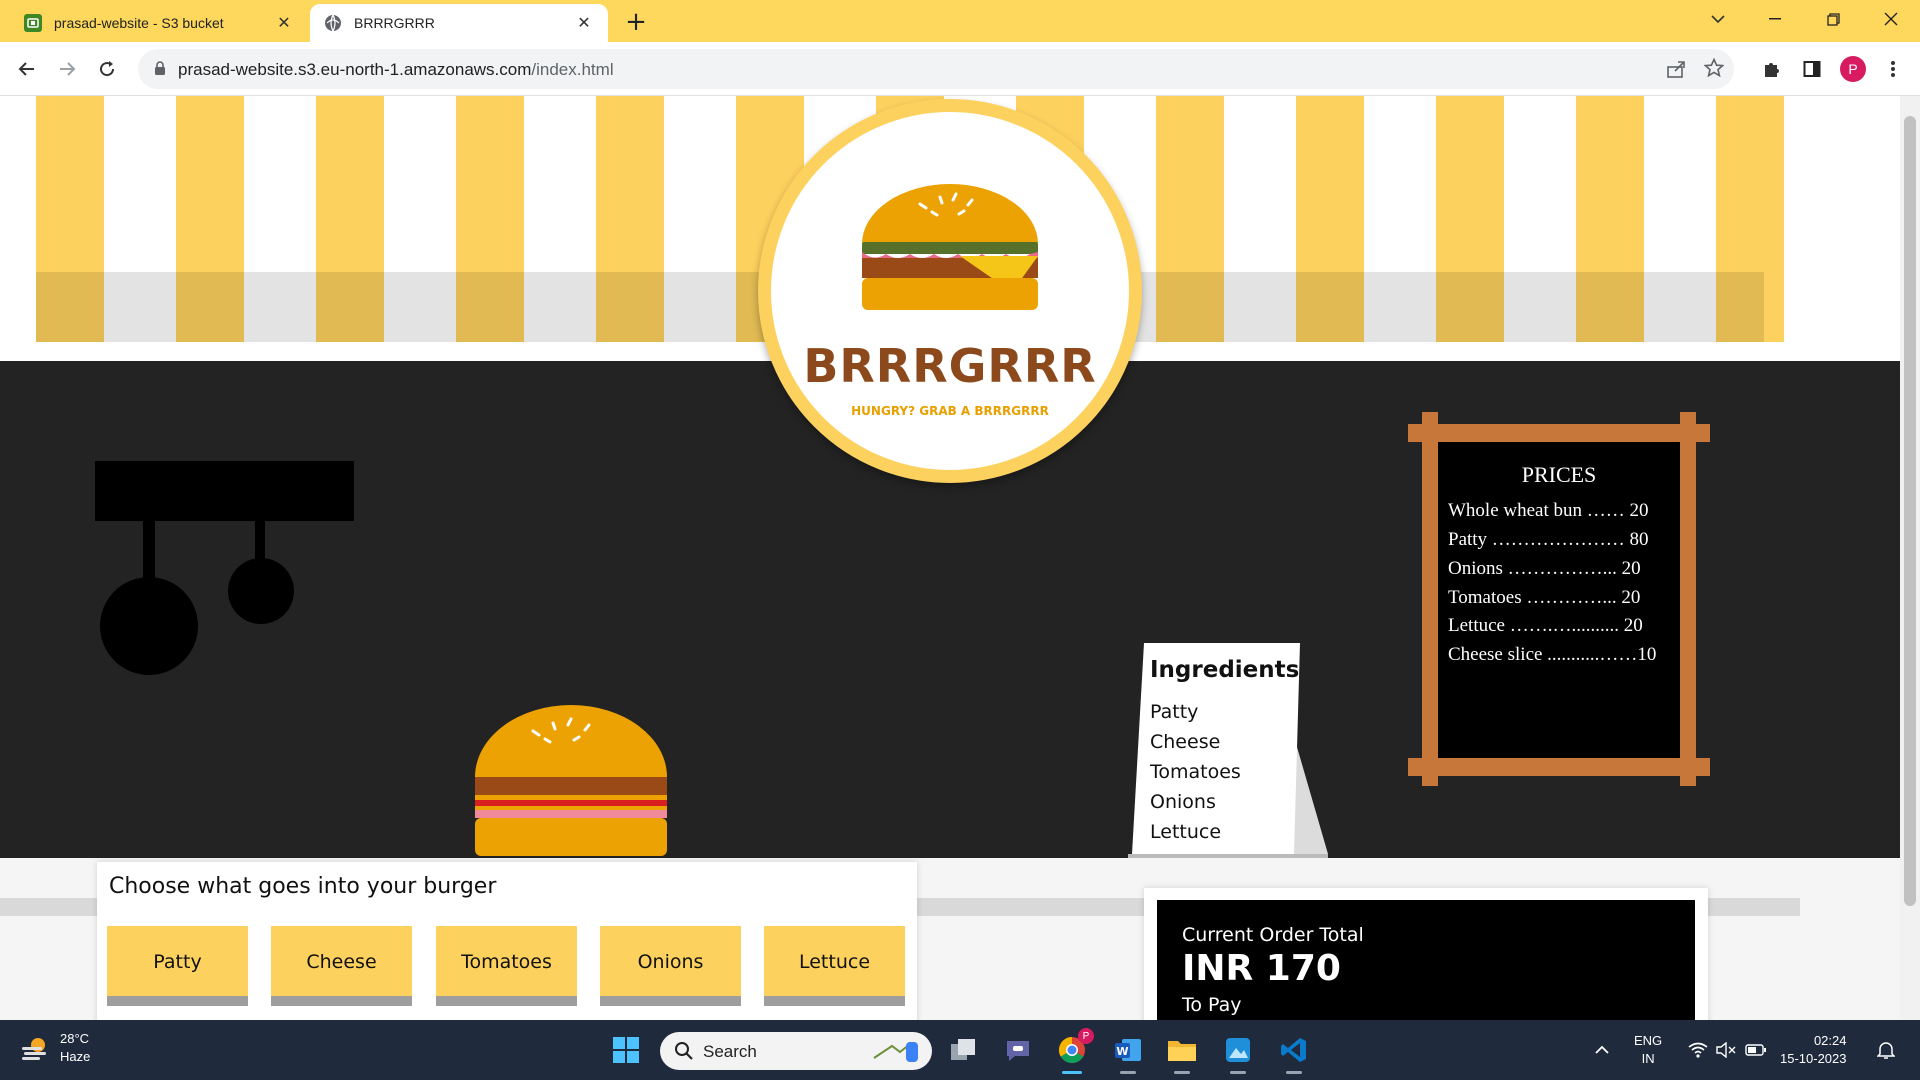  What do you see at coordinates (75, 1038) in the screenshot?
I see `weather-temp: 28°C` at bounding box center [75, 1038].